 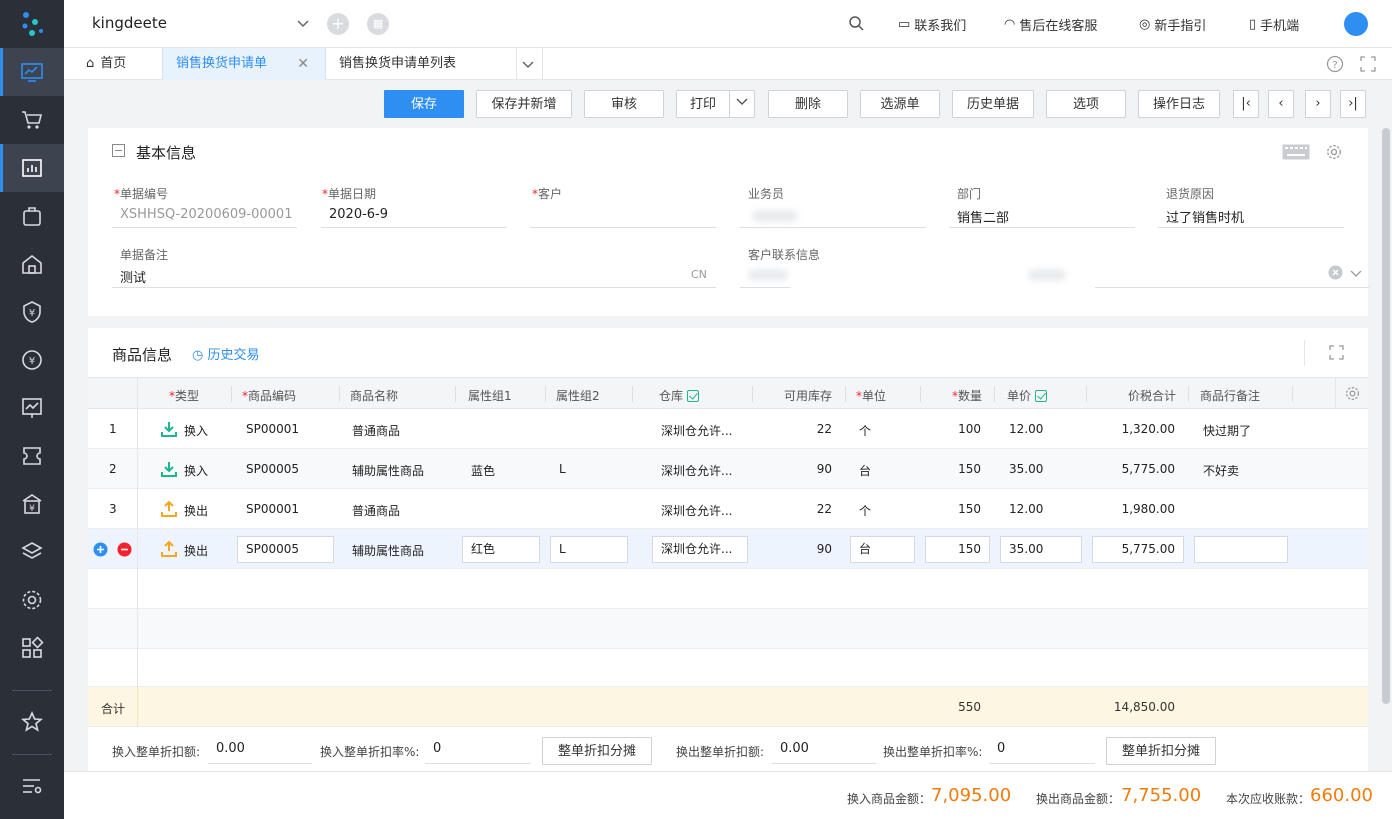 I want to click on note-cell: 快过期了, so click(x=1227, y=430).